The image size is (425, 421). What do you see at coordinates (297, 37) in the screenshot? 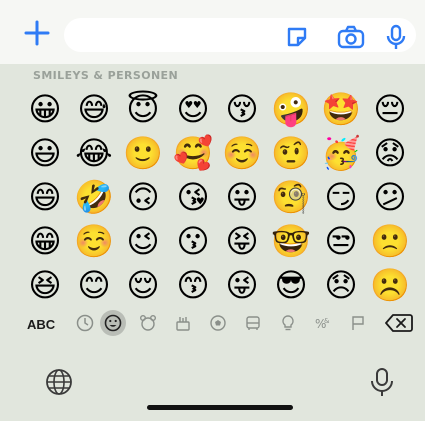
I see `sticker-icon` at bounding box center [297, 37].